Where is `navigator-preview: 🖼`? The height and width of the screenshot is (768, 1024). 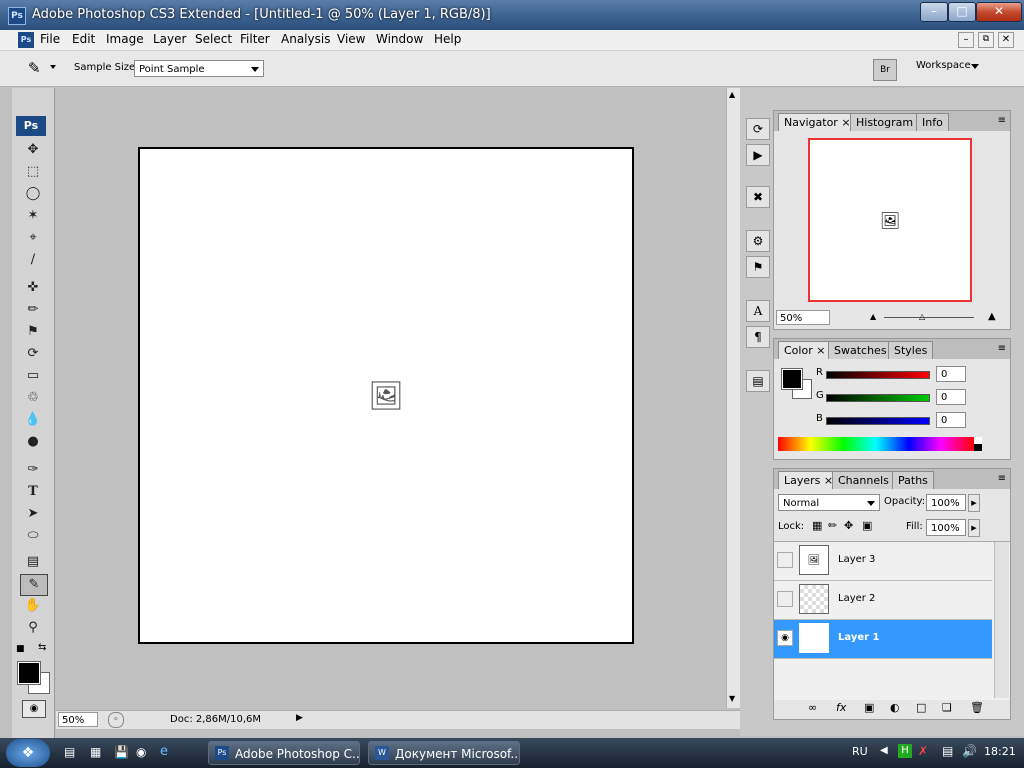 navigator-preview: 🖼 is located at coordinates (890, 220).